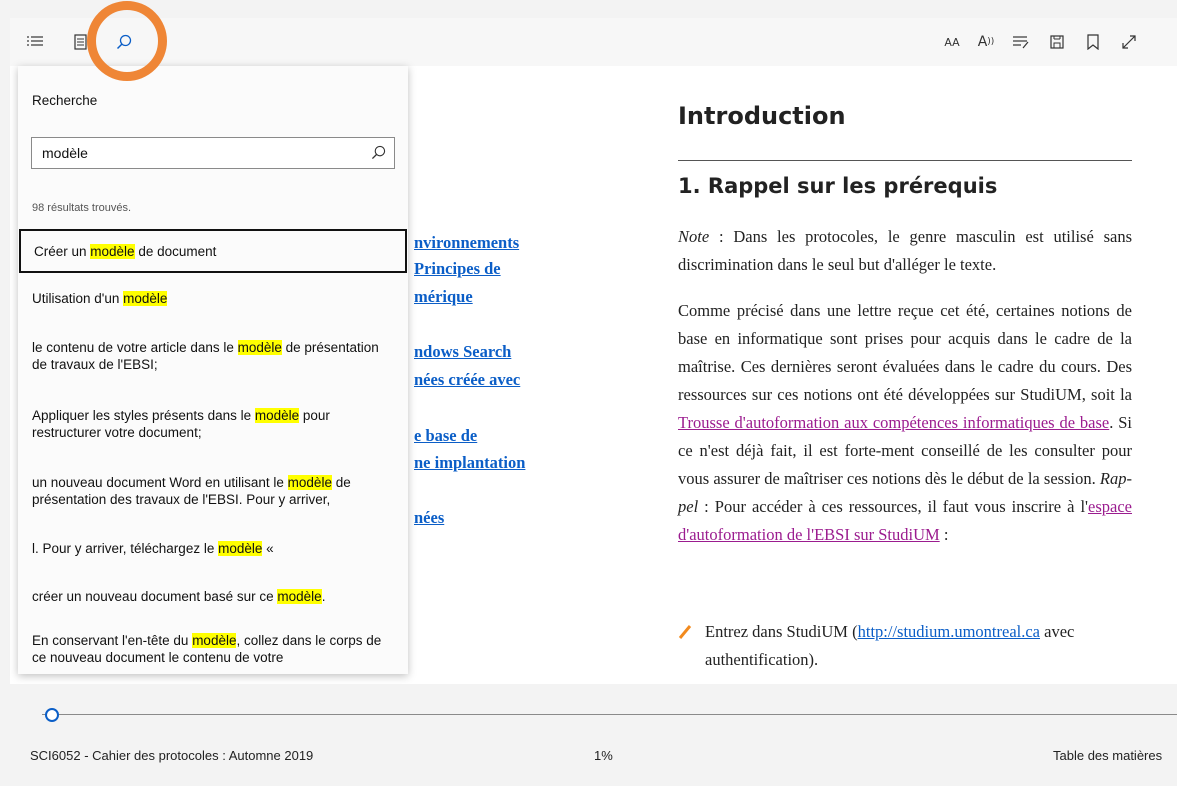 The height and width of the screenshot is (786, 1177). Describe the element at coordinates (175, 251) in the screenshot. I see `result-text: de document` at that location.